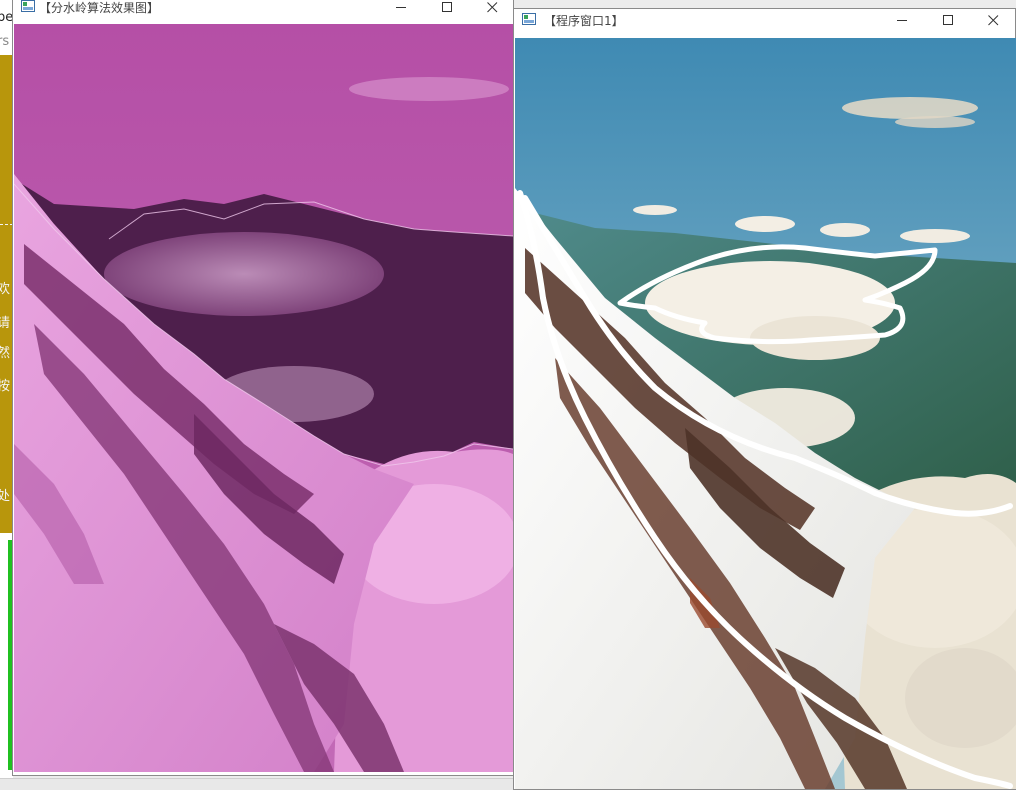 This screenshot has width=1016, height=790. What do you see at coordinates (256, 784) in the screenshot?
I see `taskbar-strip` at bounding box center [256, 784].